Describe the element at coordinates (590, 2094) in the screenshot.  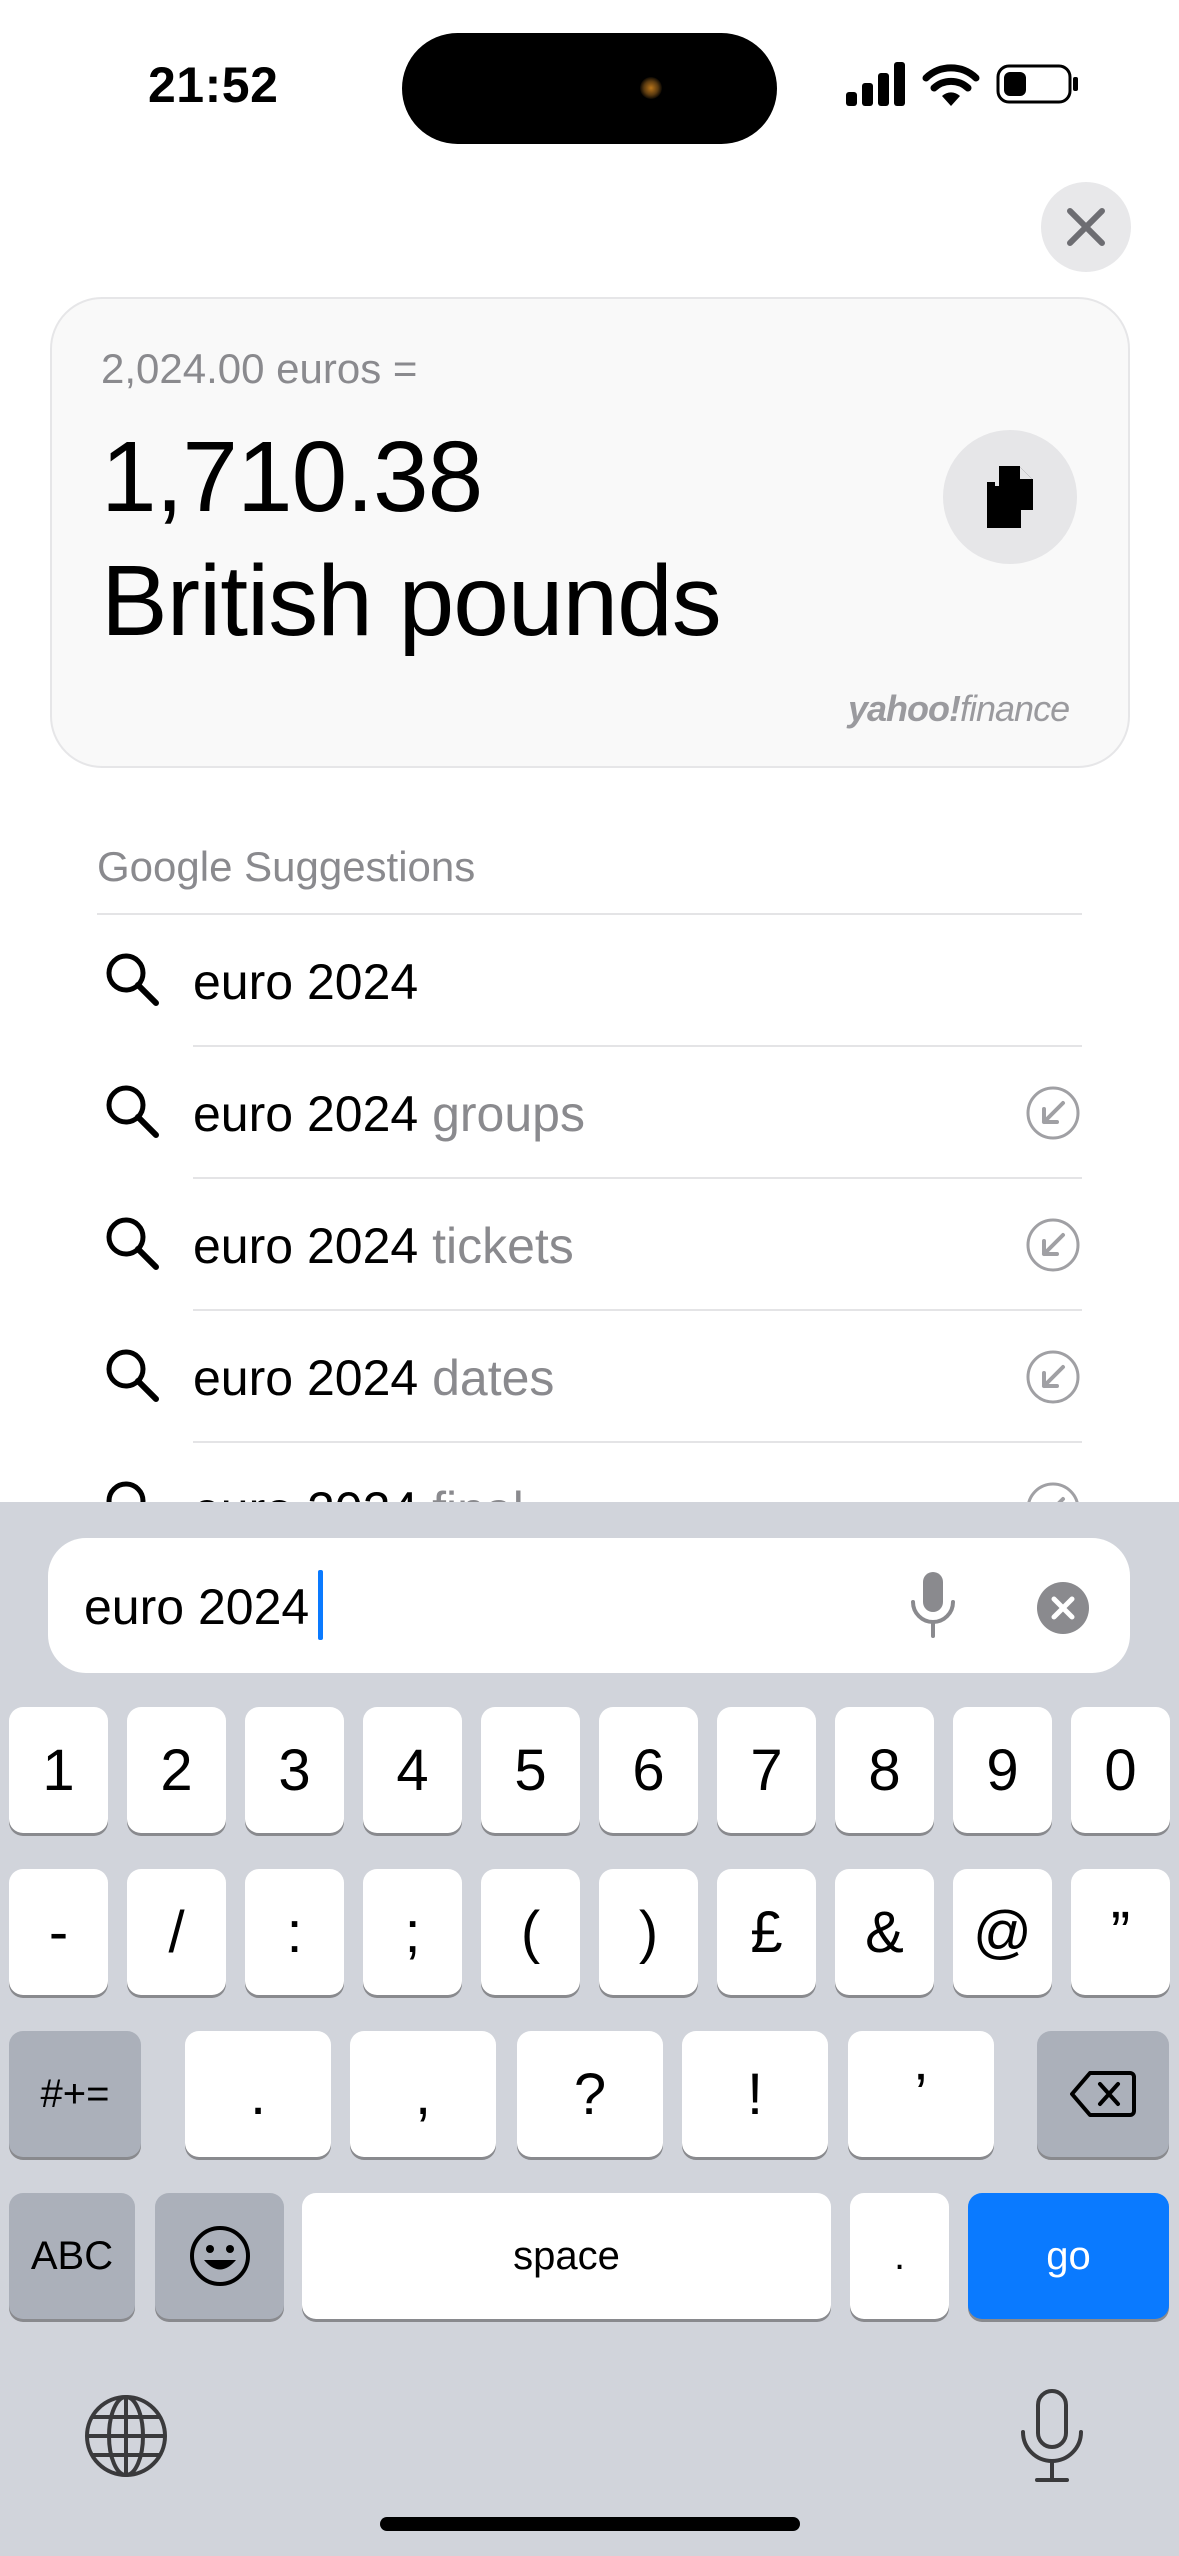
I see `key-question: ?` at that location.